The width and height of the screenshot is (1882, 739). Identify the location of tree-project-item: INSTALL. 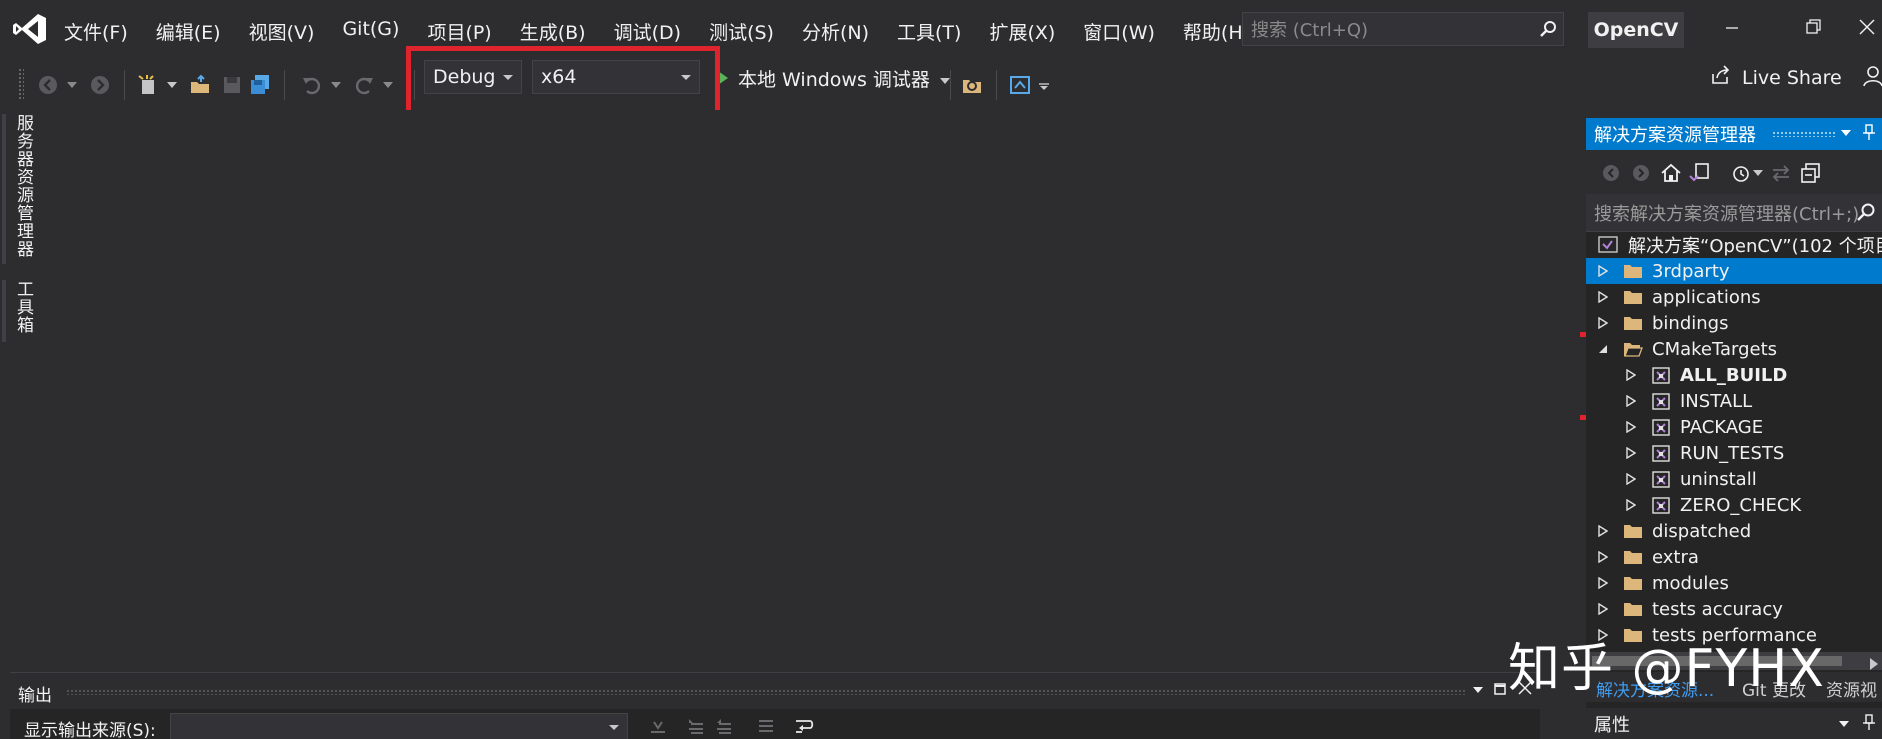
(1734, 401).